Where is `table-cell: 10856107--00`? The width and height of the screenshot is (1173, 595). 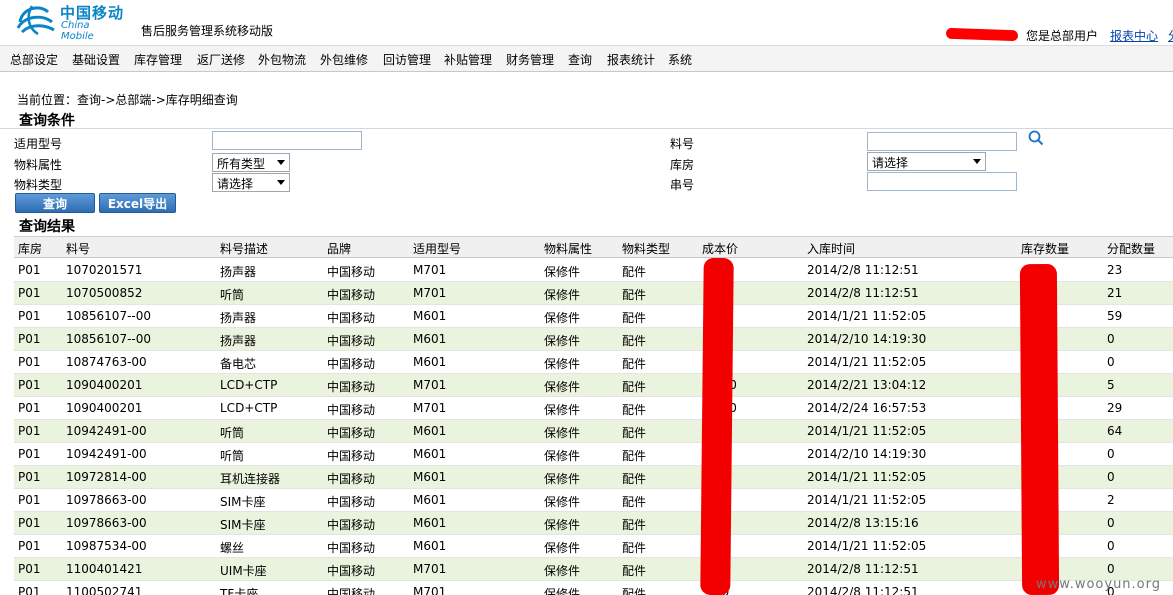
table-cell: 10856107--00 is located at coordinates (109, 316).